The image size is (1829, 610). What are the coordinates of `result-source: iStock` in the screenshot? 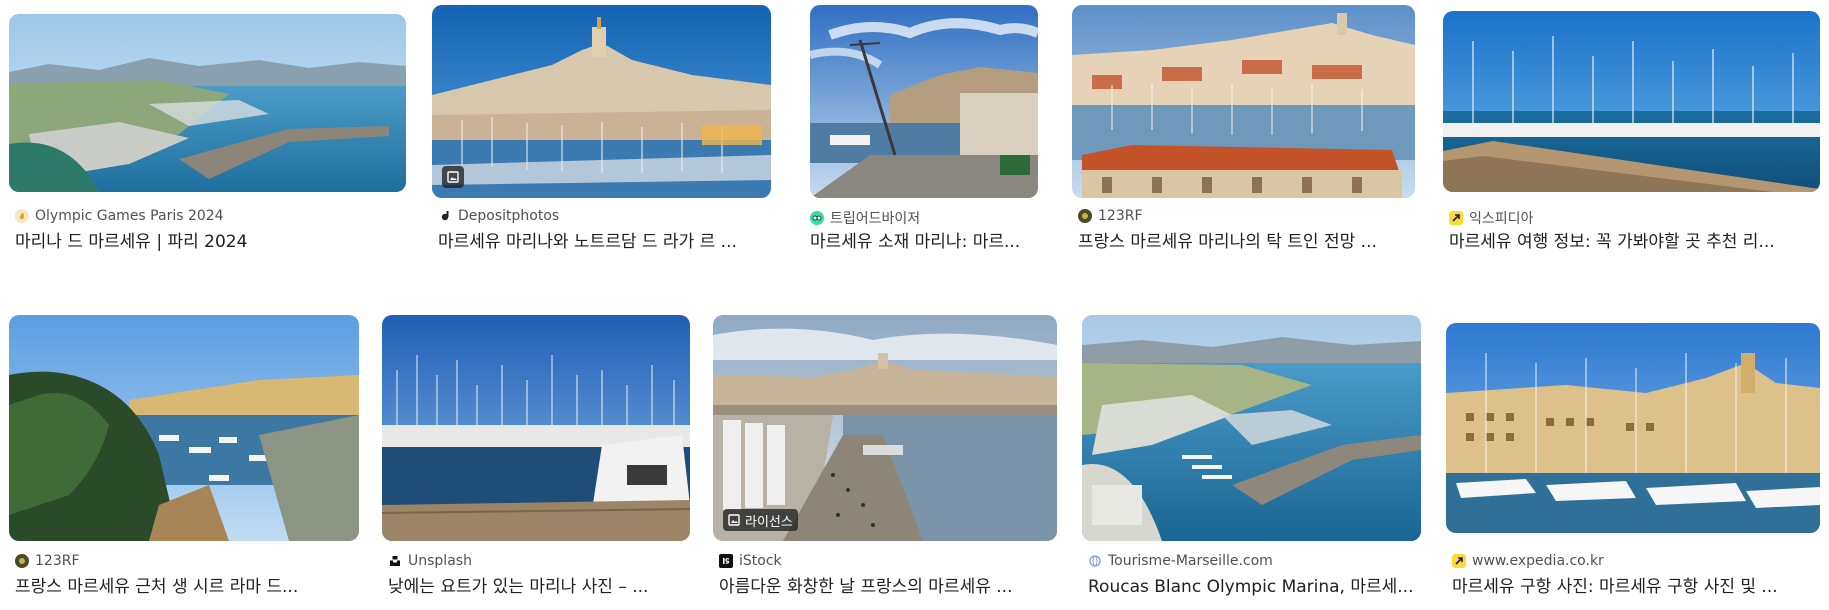 It's located at (750, 561).